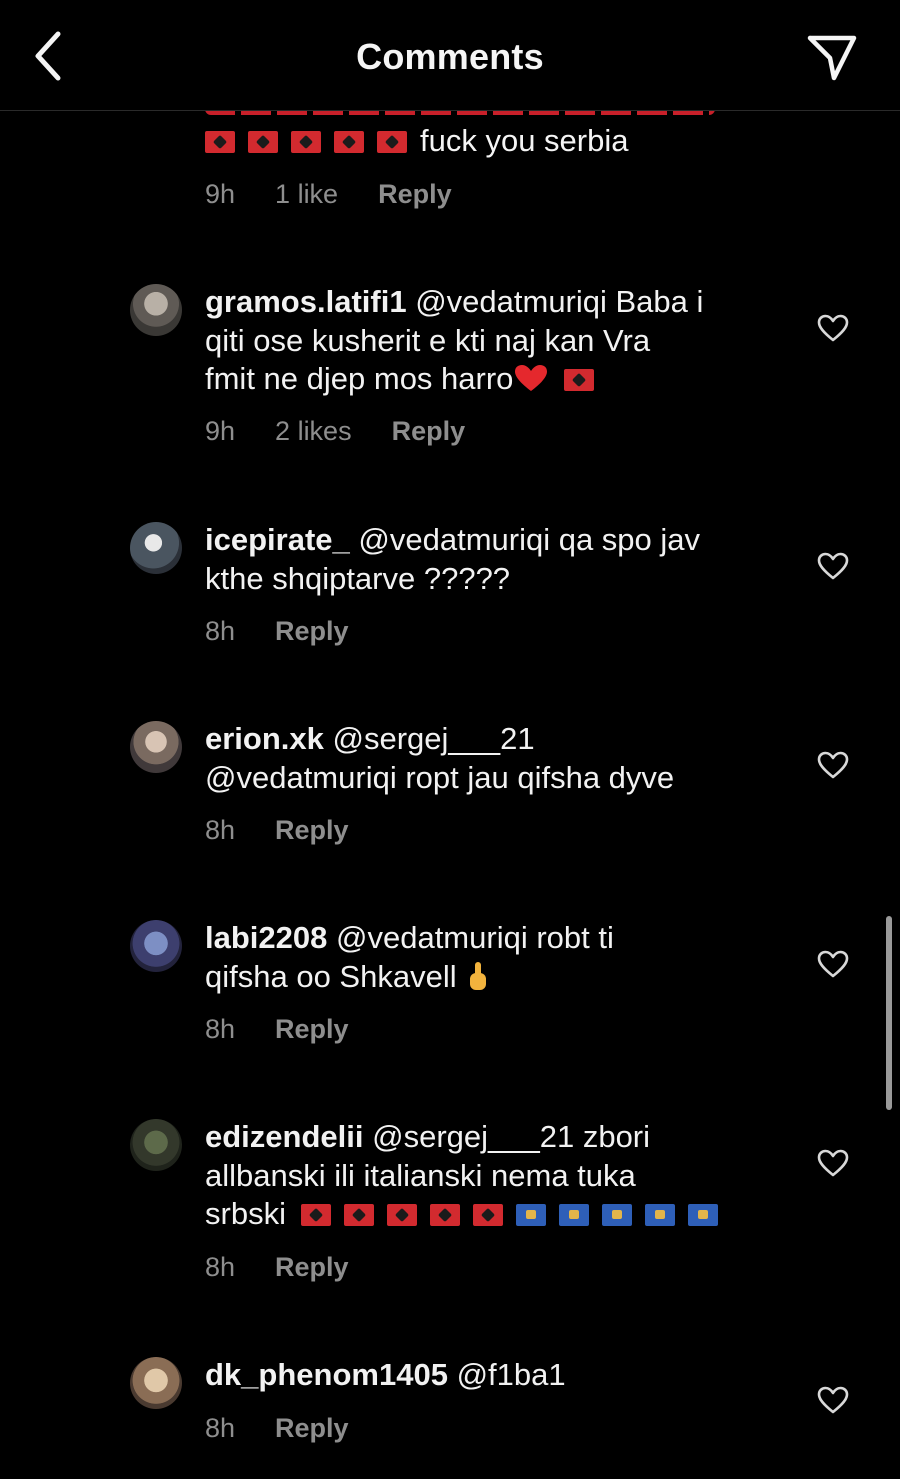  What do you see at coordinates (420, 1175) in the screenshot?
I see `comment-line: allbanski ili italianski nema tuka` at bounding box center [420, 1175].